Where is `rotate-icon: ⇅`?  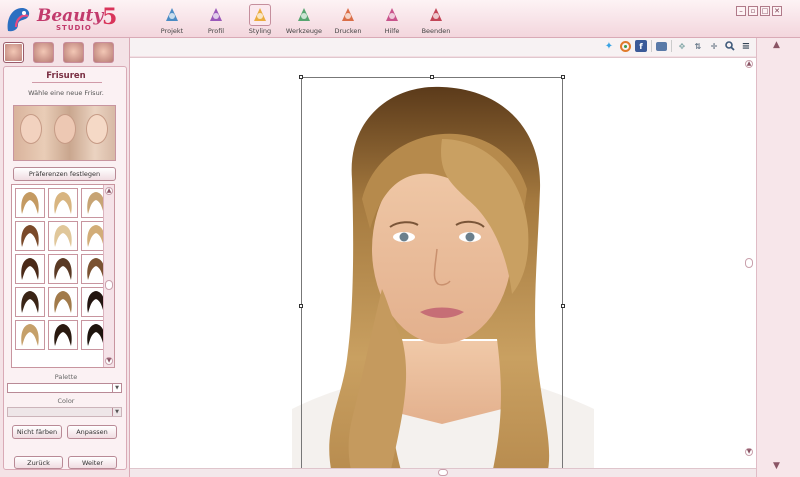 rotate-icon: ⇅ is located at coordinates (698, 46).